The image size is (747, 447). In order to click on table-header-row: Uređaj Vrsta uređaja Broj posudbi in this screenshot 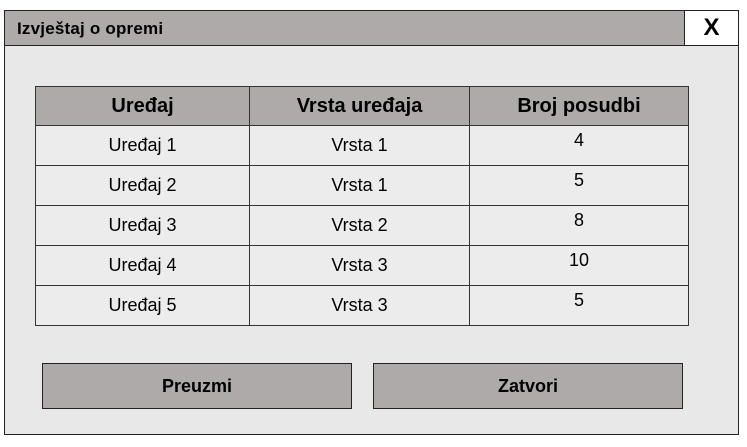, I will do `click(362, 106)`.